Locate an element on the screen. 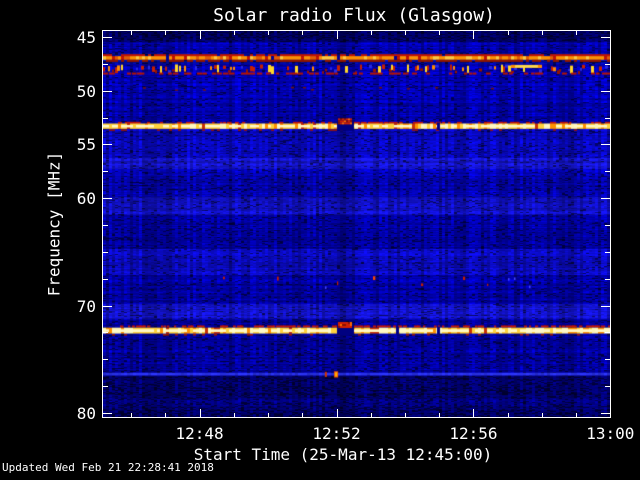 The height and width of the screenshot is (480, 640). y-tick-label: 50 is located at coordinates (86, 91).